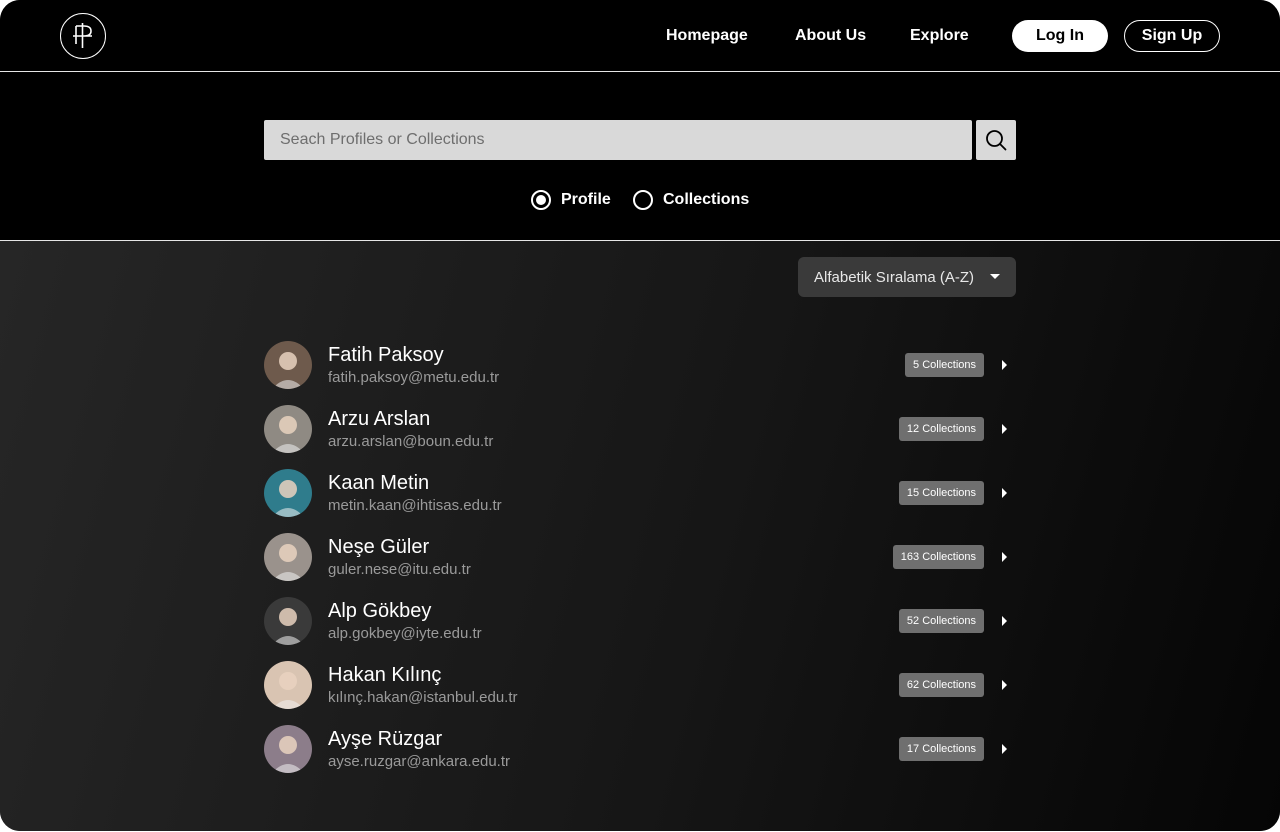 The width and height of the screenshot is (1280, 832). Describe the element at coordinates (1060, 36) in the screenshot. I see `login-button: Log In` at that location.